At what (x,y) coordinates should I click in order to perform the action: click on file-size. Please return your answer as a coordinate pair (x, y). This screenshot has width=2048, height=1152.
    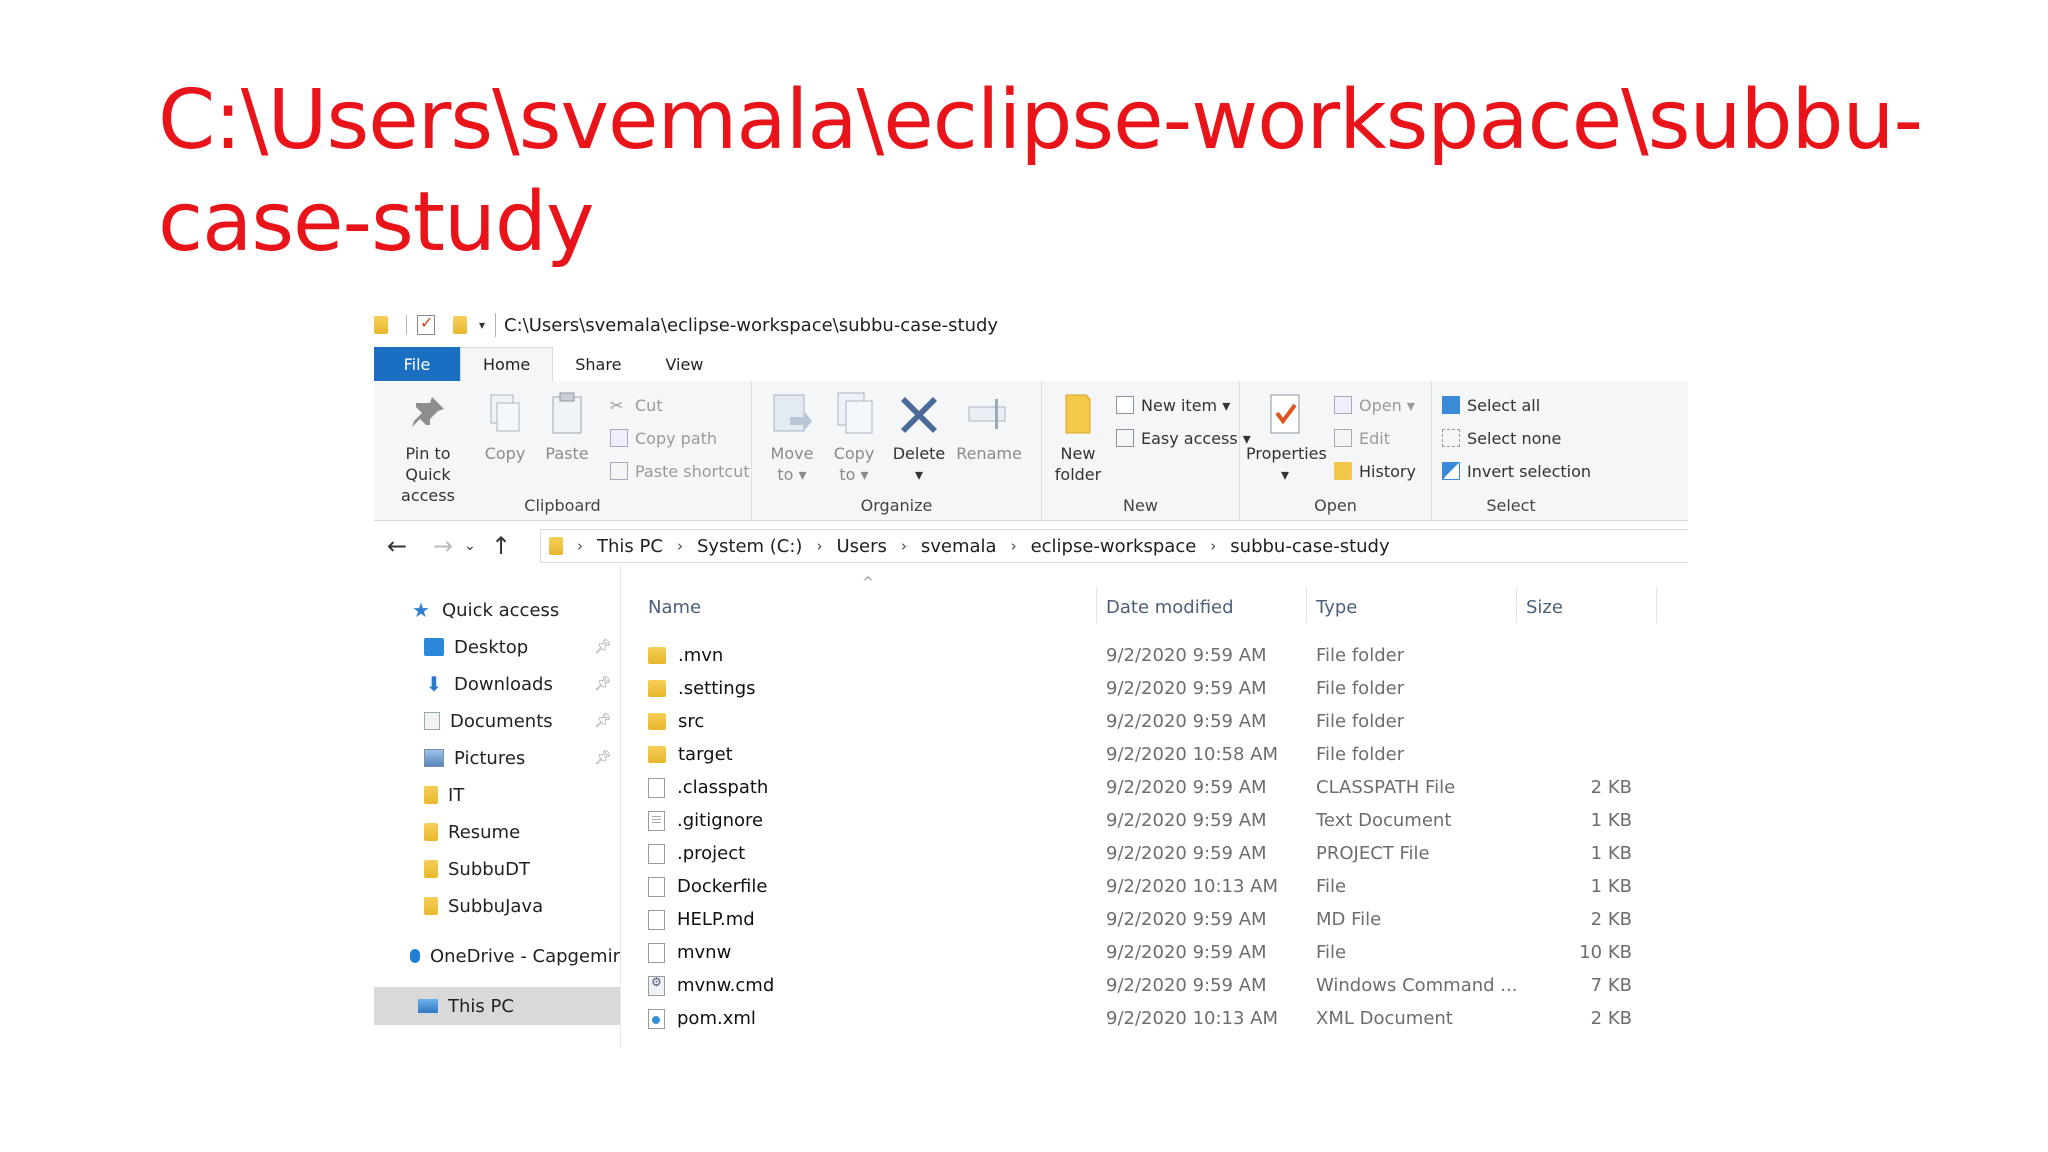
    Looking at the image, I should click on (1579, 688).